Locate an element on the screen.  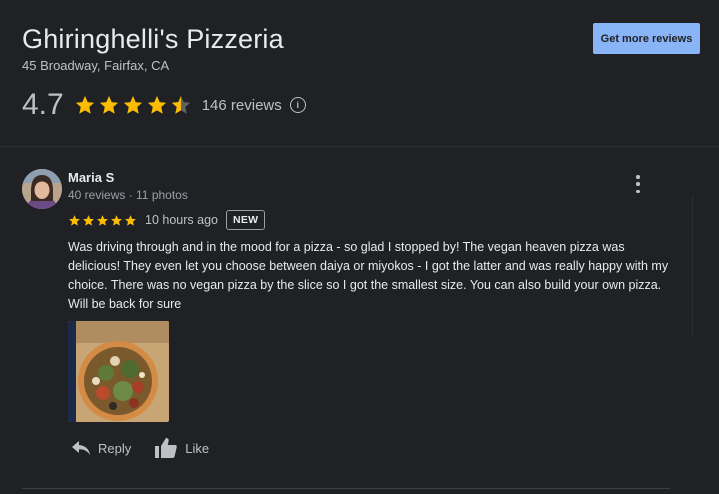
review-count: 146 reviews is located at coordinates (242, 105).